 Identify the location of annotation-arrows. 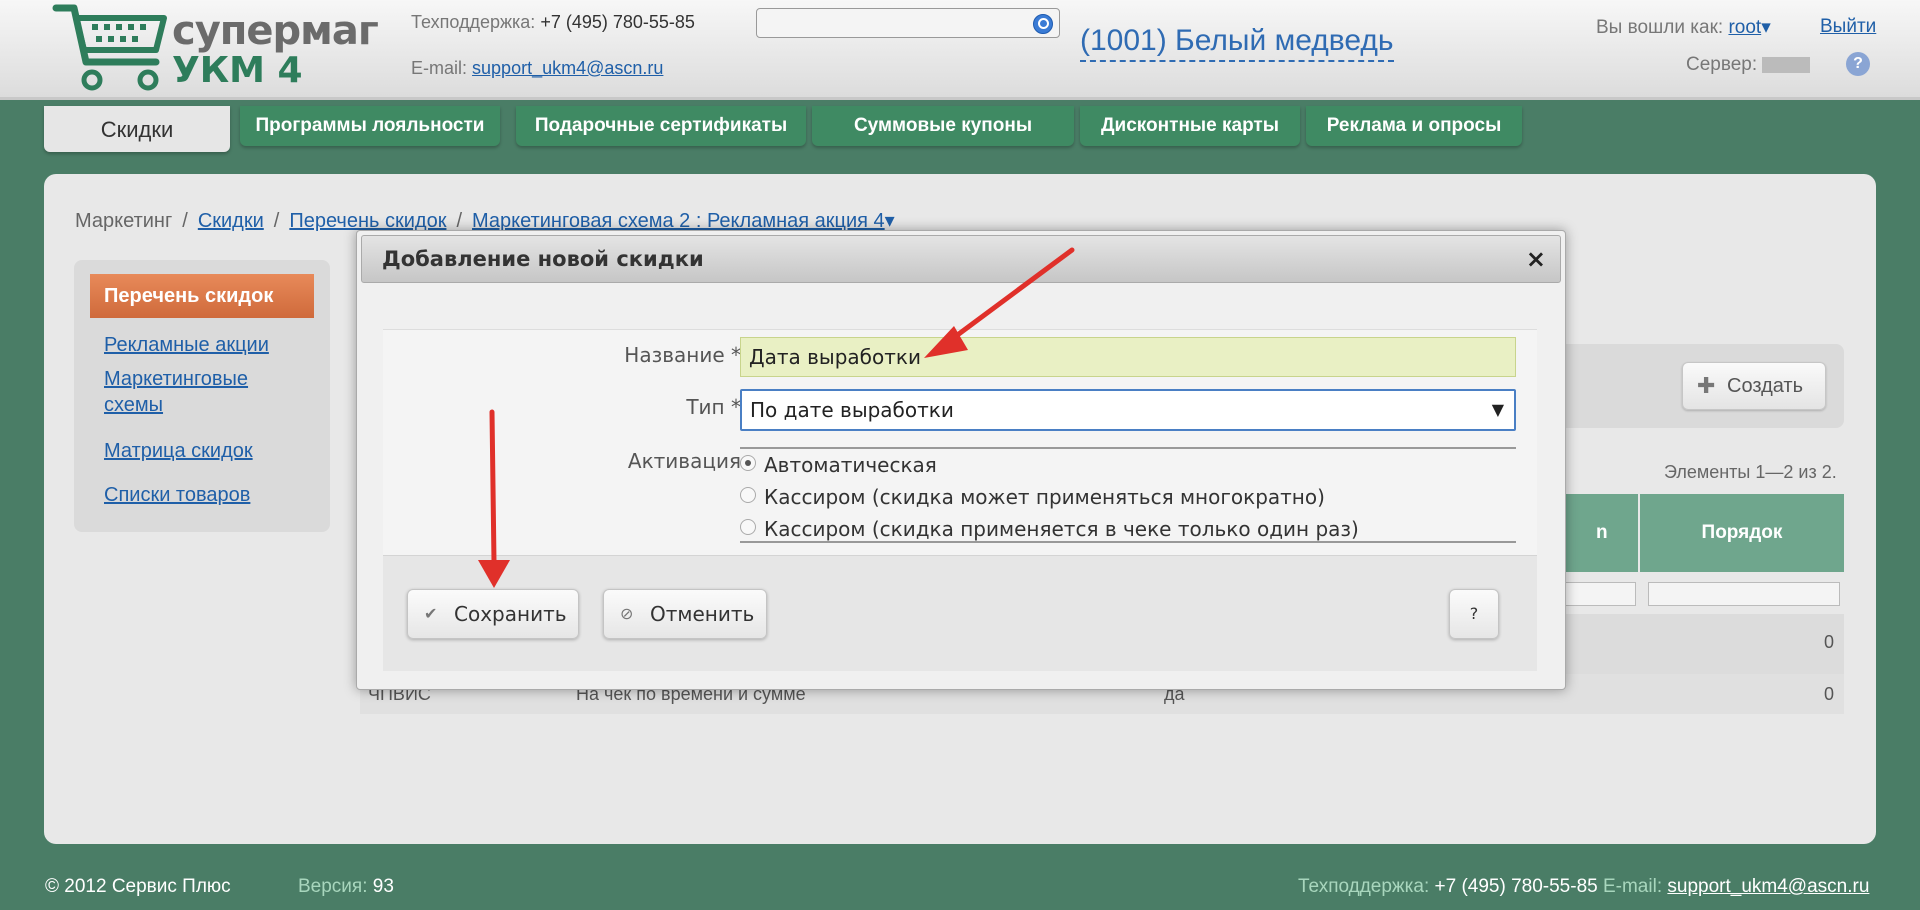
(776, 417).